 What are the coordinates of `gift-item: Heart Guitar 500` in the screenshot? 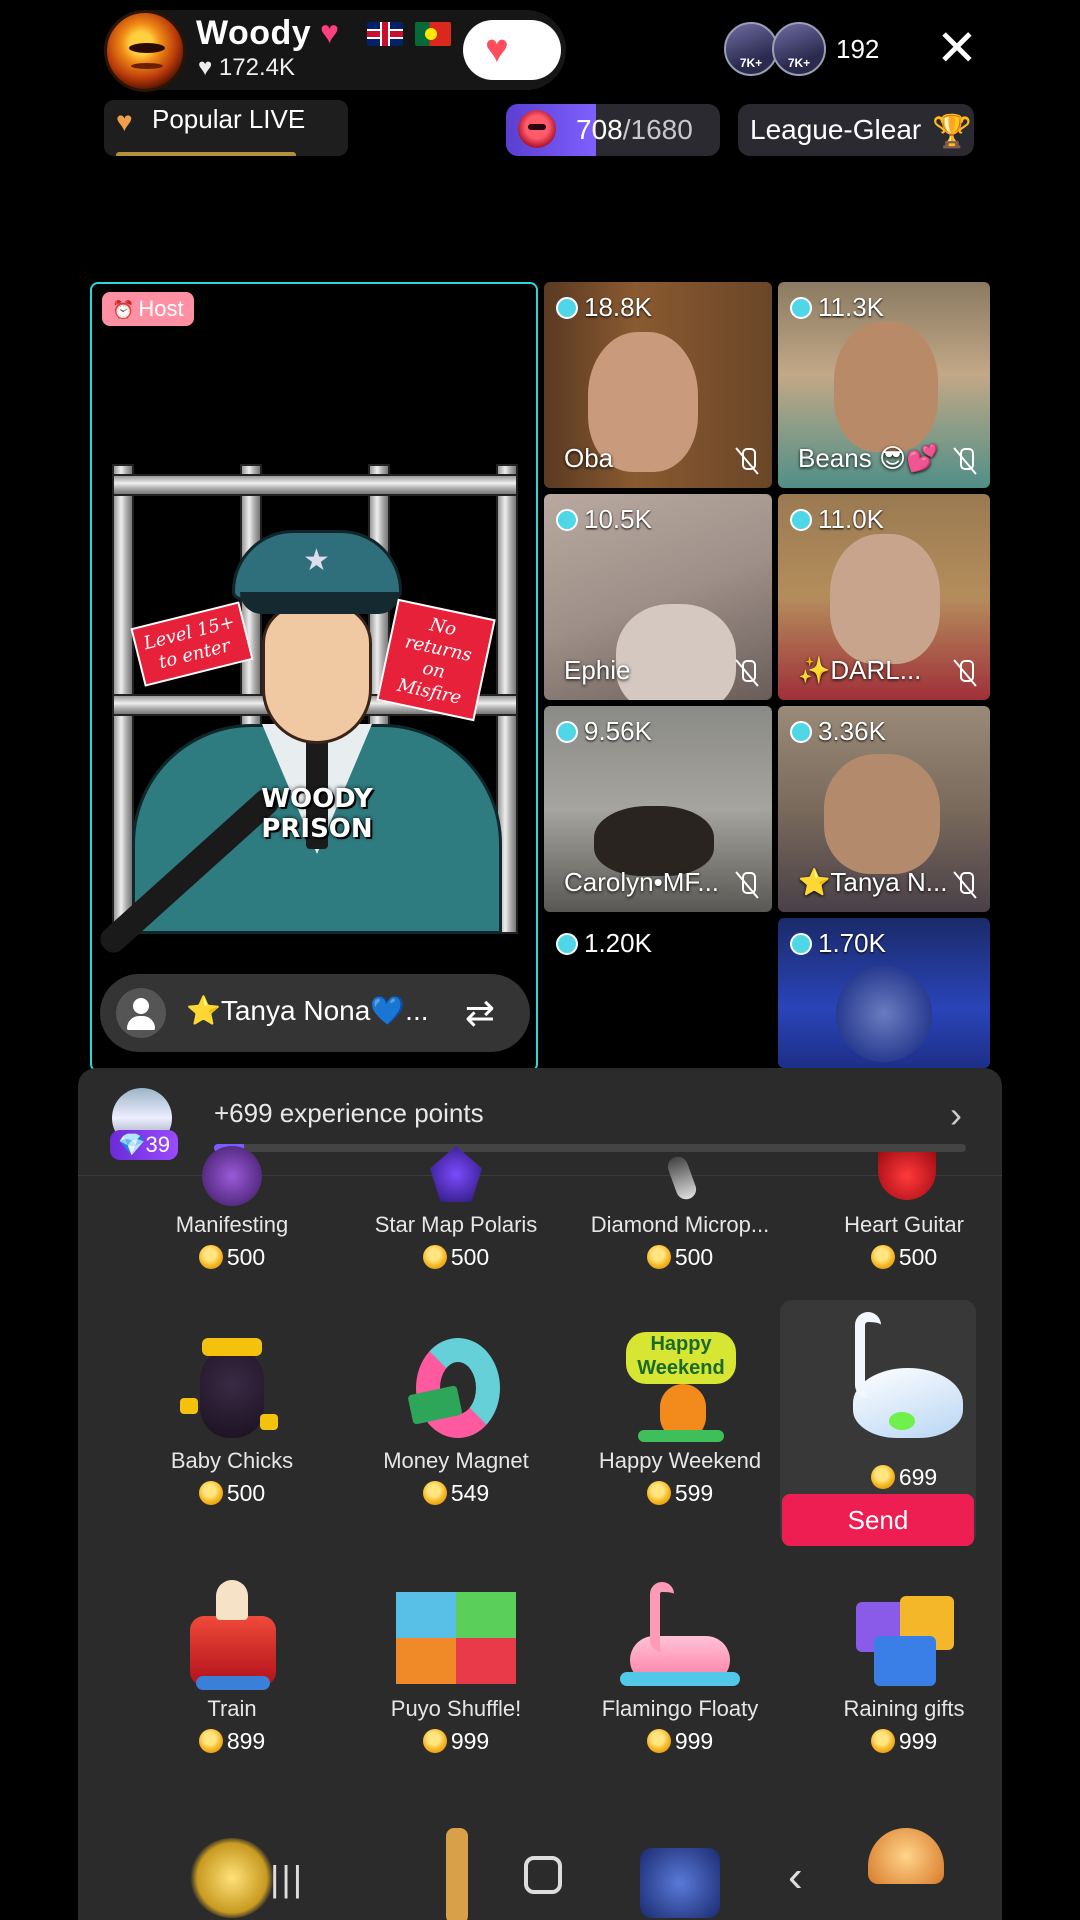 It's located at (897, 1211).